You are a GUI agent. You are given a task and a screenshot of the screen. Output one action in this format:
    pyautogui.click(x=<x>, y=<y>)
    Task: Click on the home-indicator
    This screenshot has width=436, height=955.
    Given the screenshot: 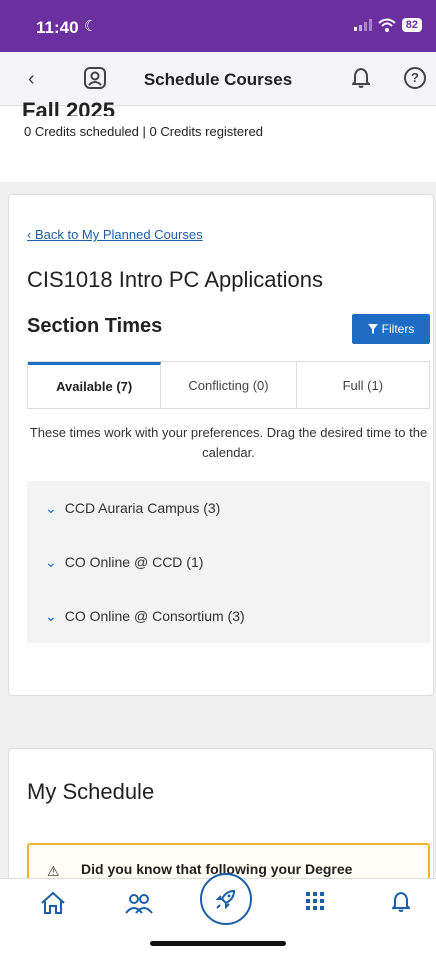 What is the action you would take?
    pyautogui.click(x=218, y=943)
    